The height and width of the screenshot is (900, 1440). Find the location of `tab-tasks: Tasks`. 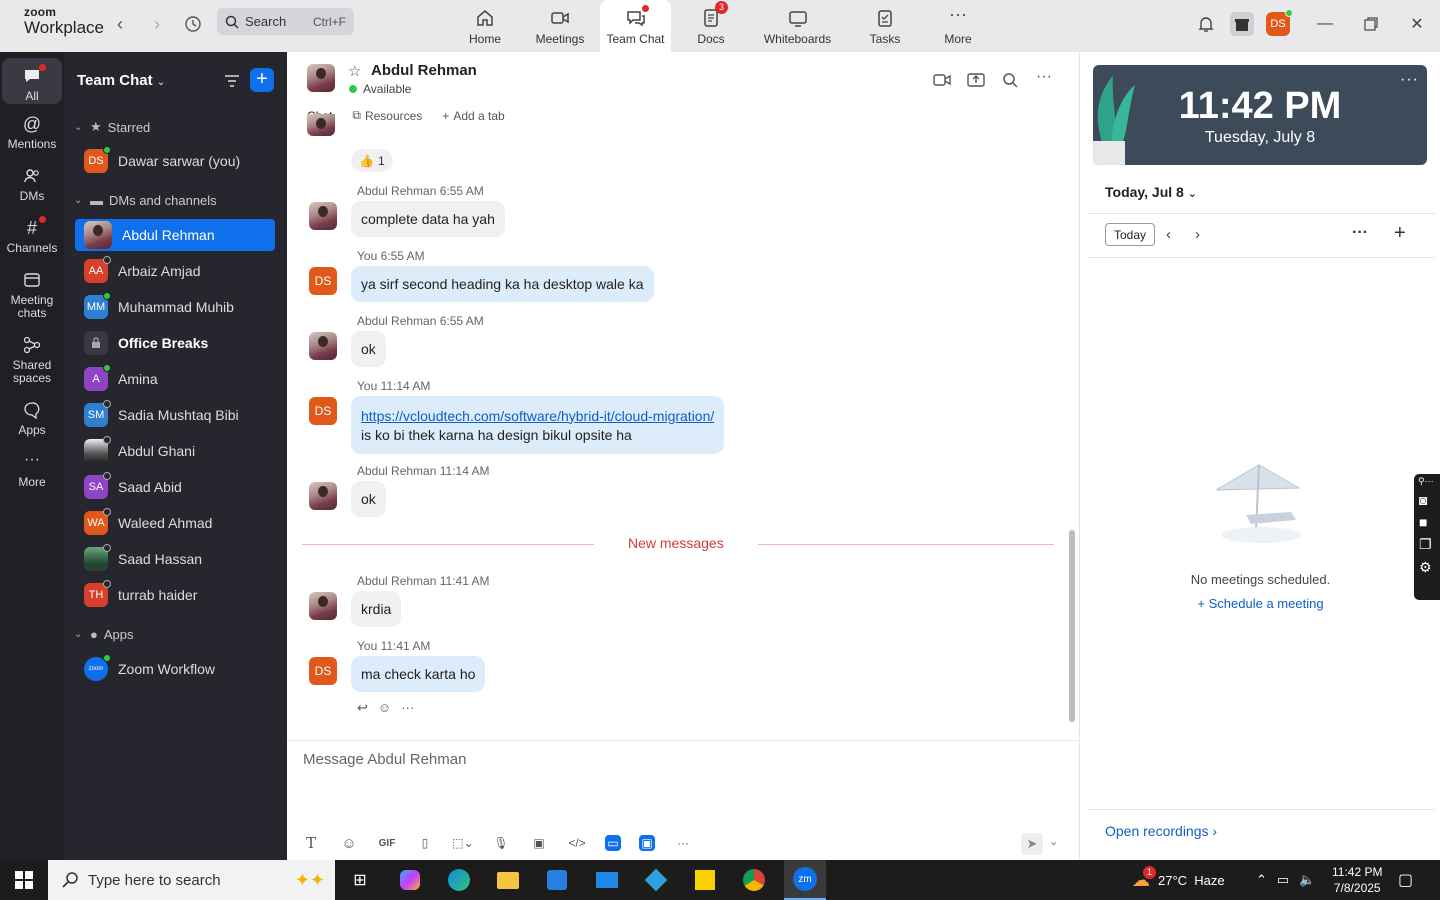

tab-tasks: Tasks is located at coordinates (885, 26).